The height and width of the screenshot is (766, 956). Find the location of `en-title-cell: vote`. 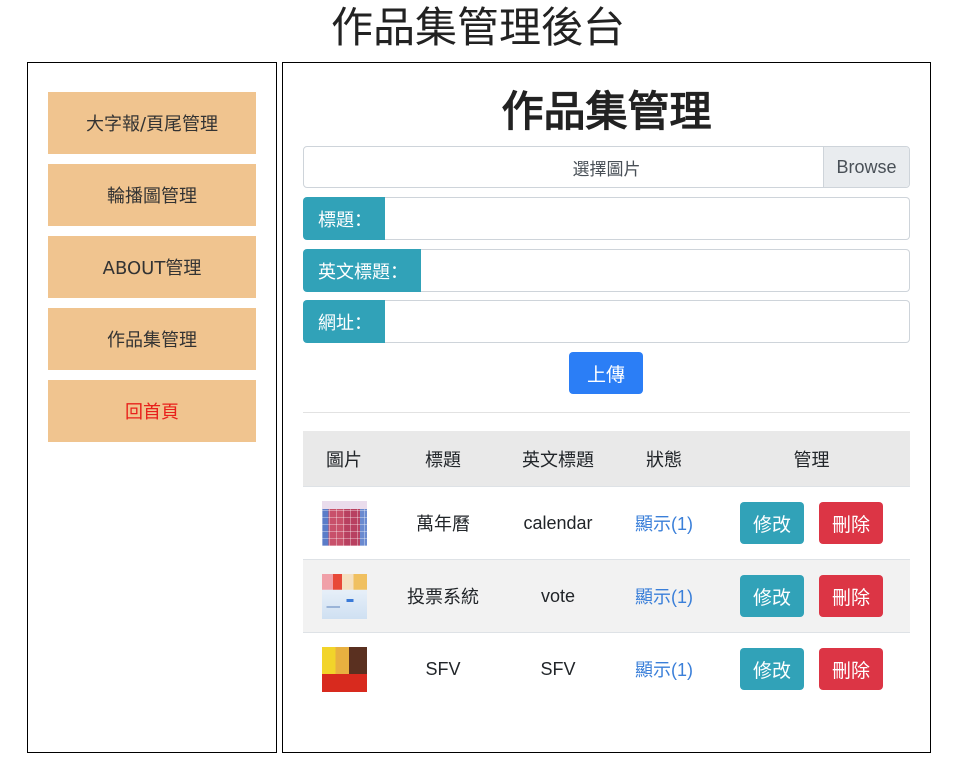

en-title-cell: vote is located at coordinates (558, 595).